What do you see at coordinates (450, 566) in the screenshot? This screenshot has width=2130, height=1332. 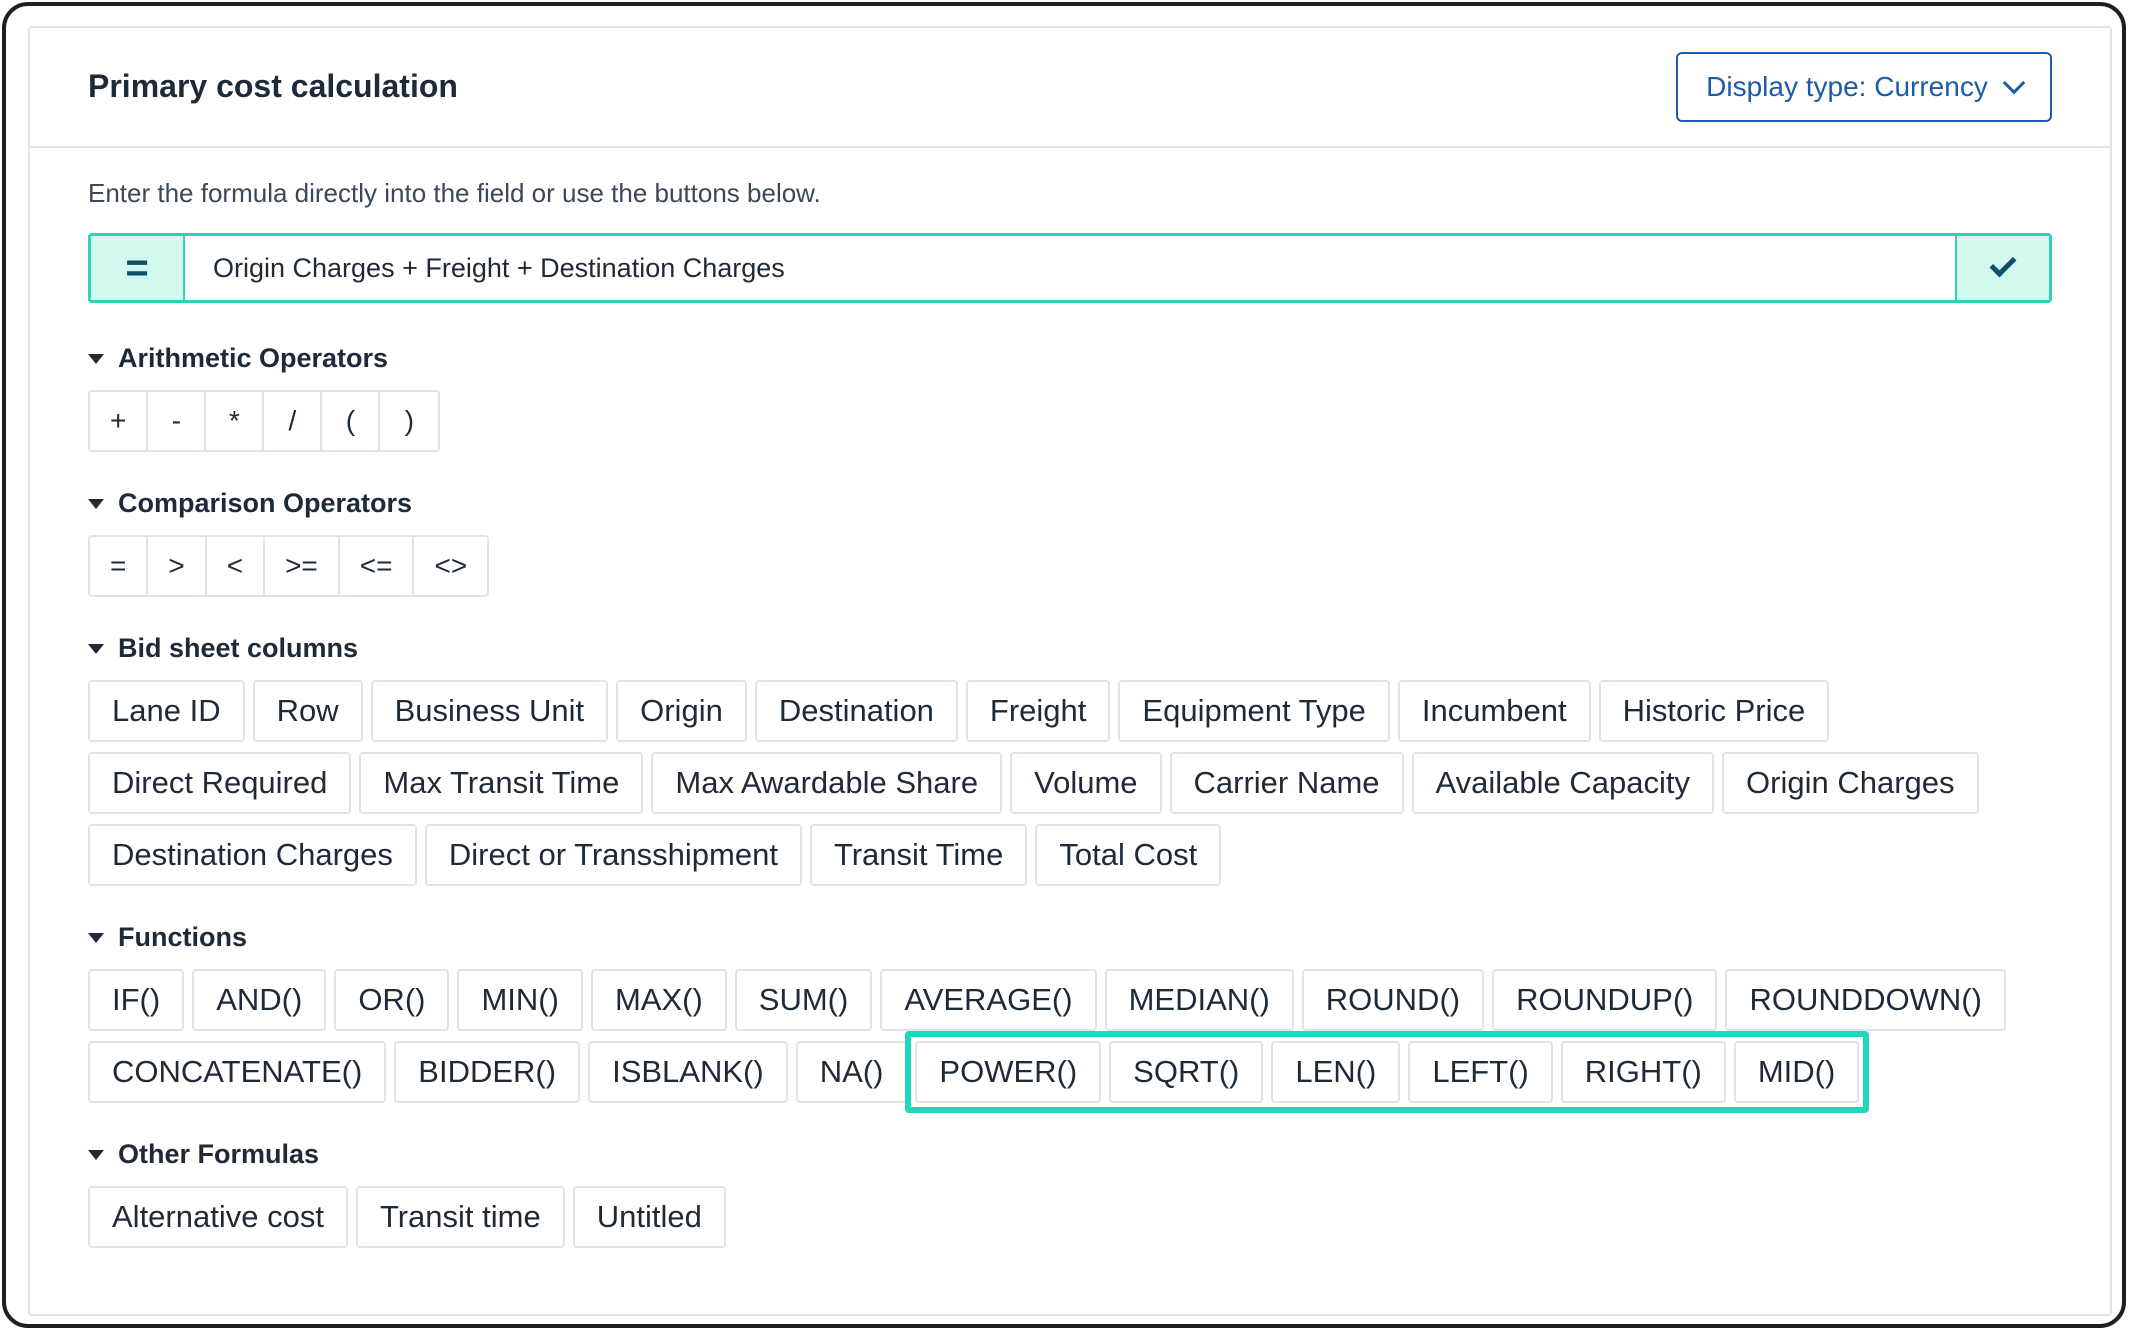 I see `operator-button: <>` at bounding box center [450, 566].